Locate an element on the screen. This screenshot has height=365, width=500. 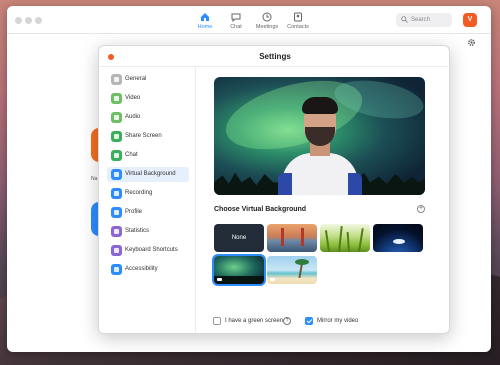
choose-background-heading: Choose Virtual Background is located at coordinates (260, 209).